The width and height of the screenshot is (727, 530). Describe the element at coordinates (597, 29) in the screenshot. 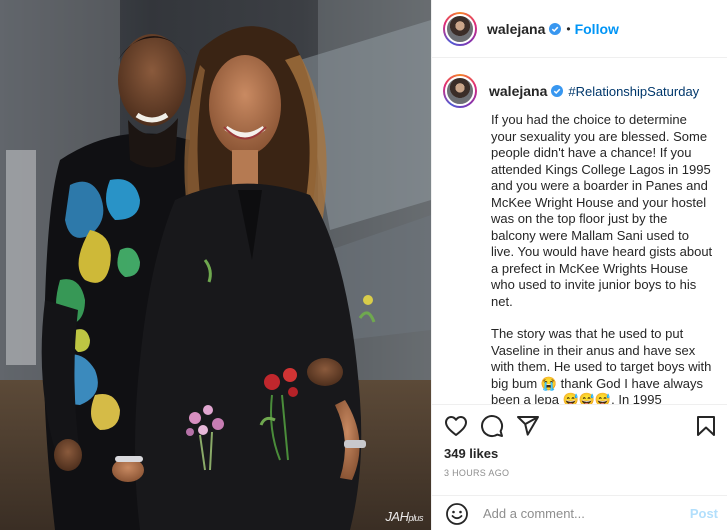

I see `follow-button: Follow` at that location.